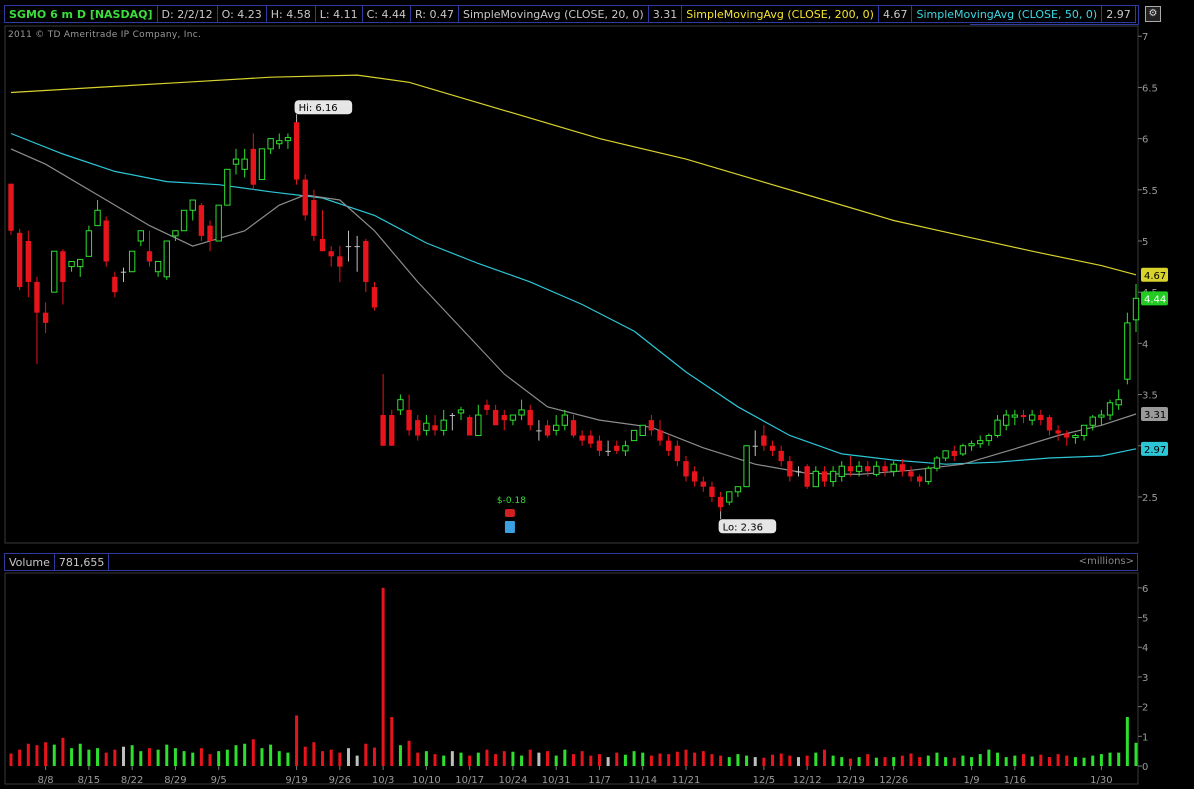  What do you see at coordinates (1145, 37) in the screenshot?
I see `price-tick-label: 7` at bounding box center [1145, 37].